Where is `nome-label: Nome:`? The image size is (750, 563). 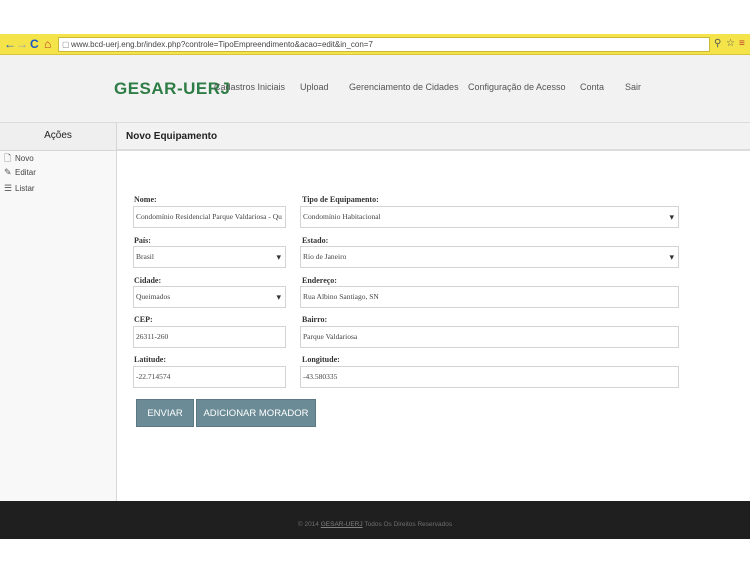
nome-label: Nome: is located at coordinates (145, 199).